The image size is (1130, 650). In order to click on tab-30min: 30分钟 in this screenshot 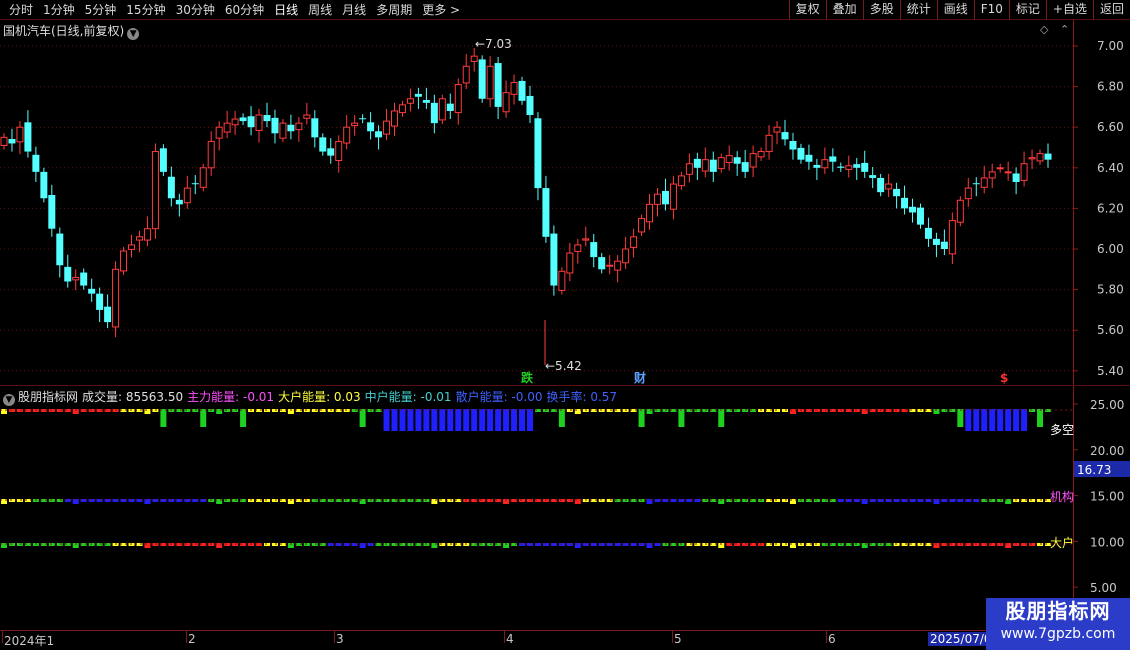, I will do `click(195, 10)`.